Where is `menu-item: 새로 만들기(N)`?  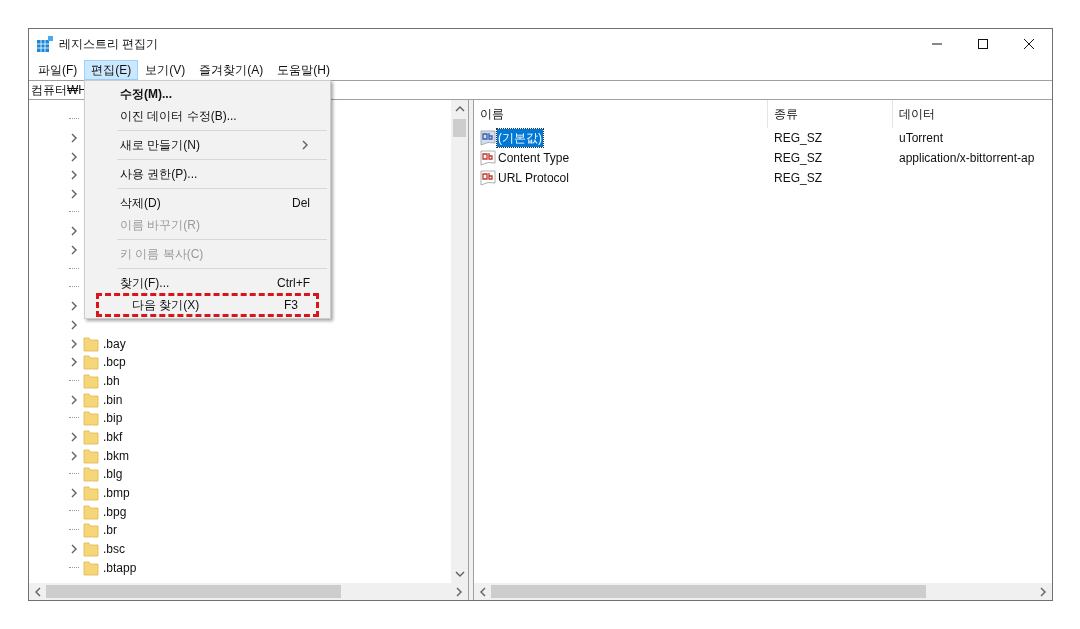 menu-item: 새로 만들기(N) is located at coordinates (207, 148).